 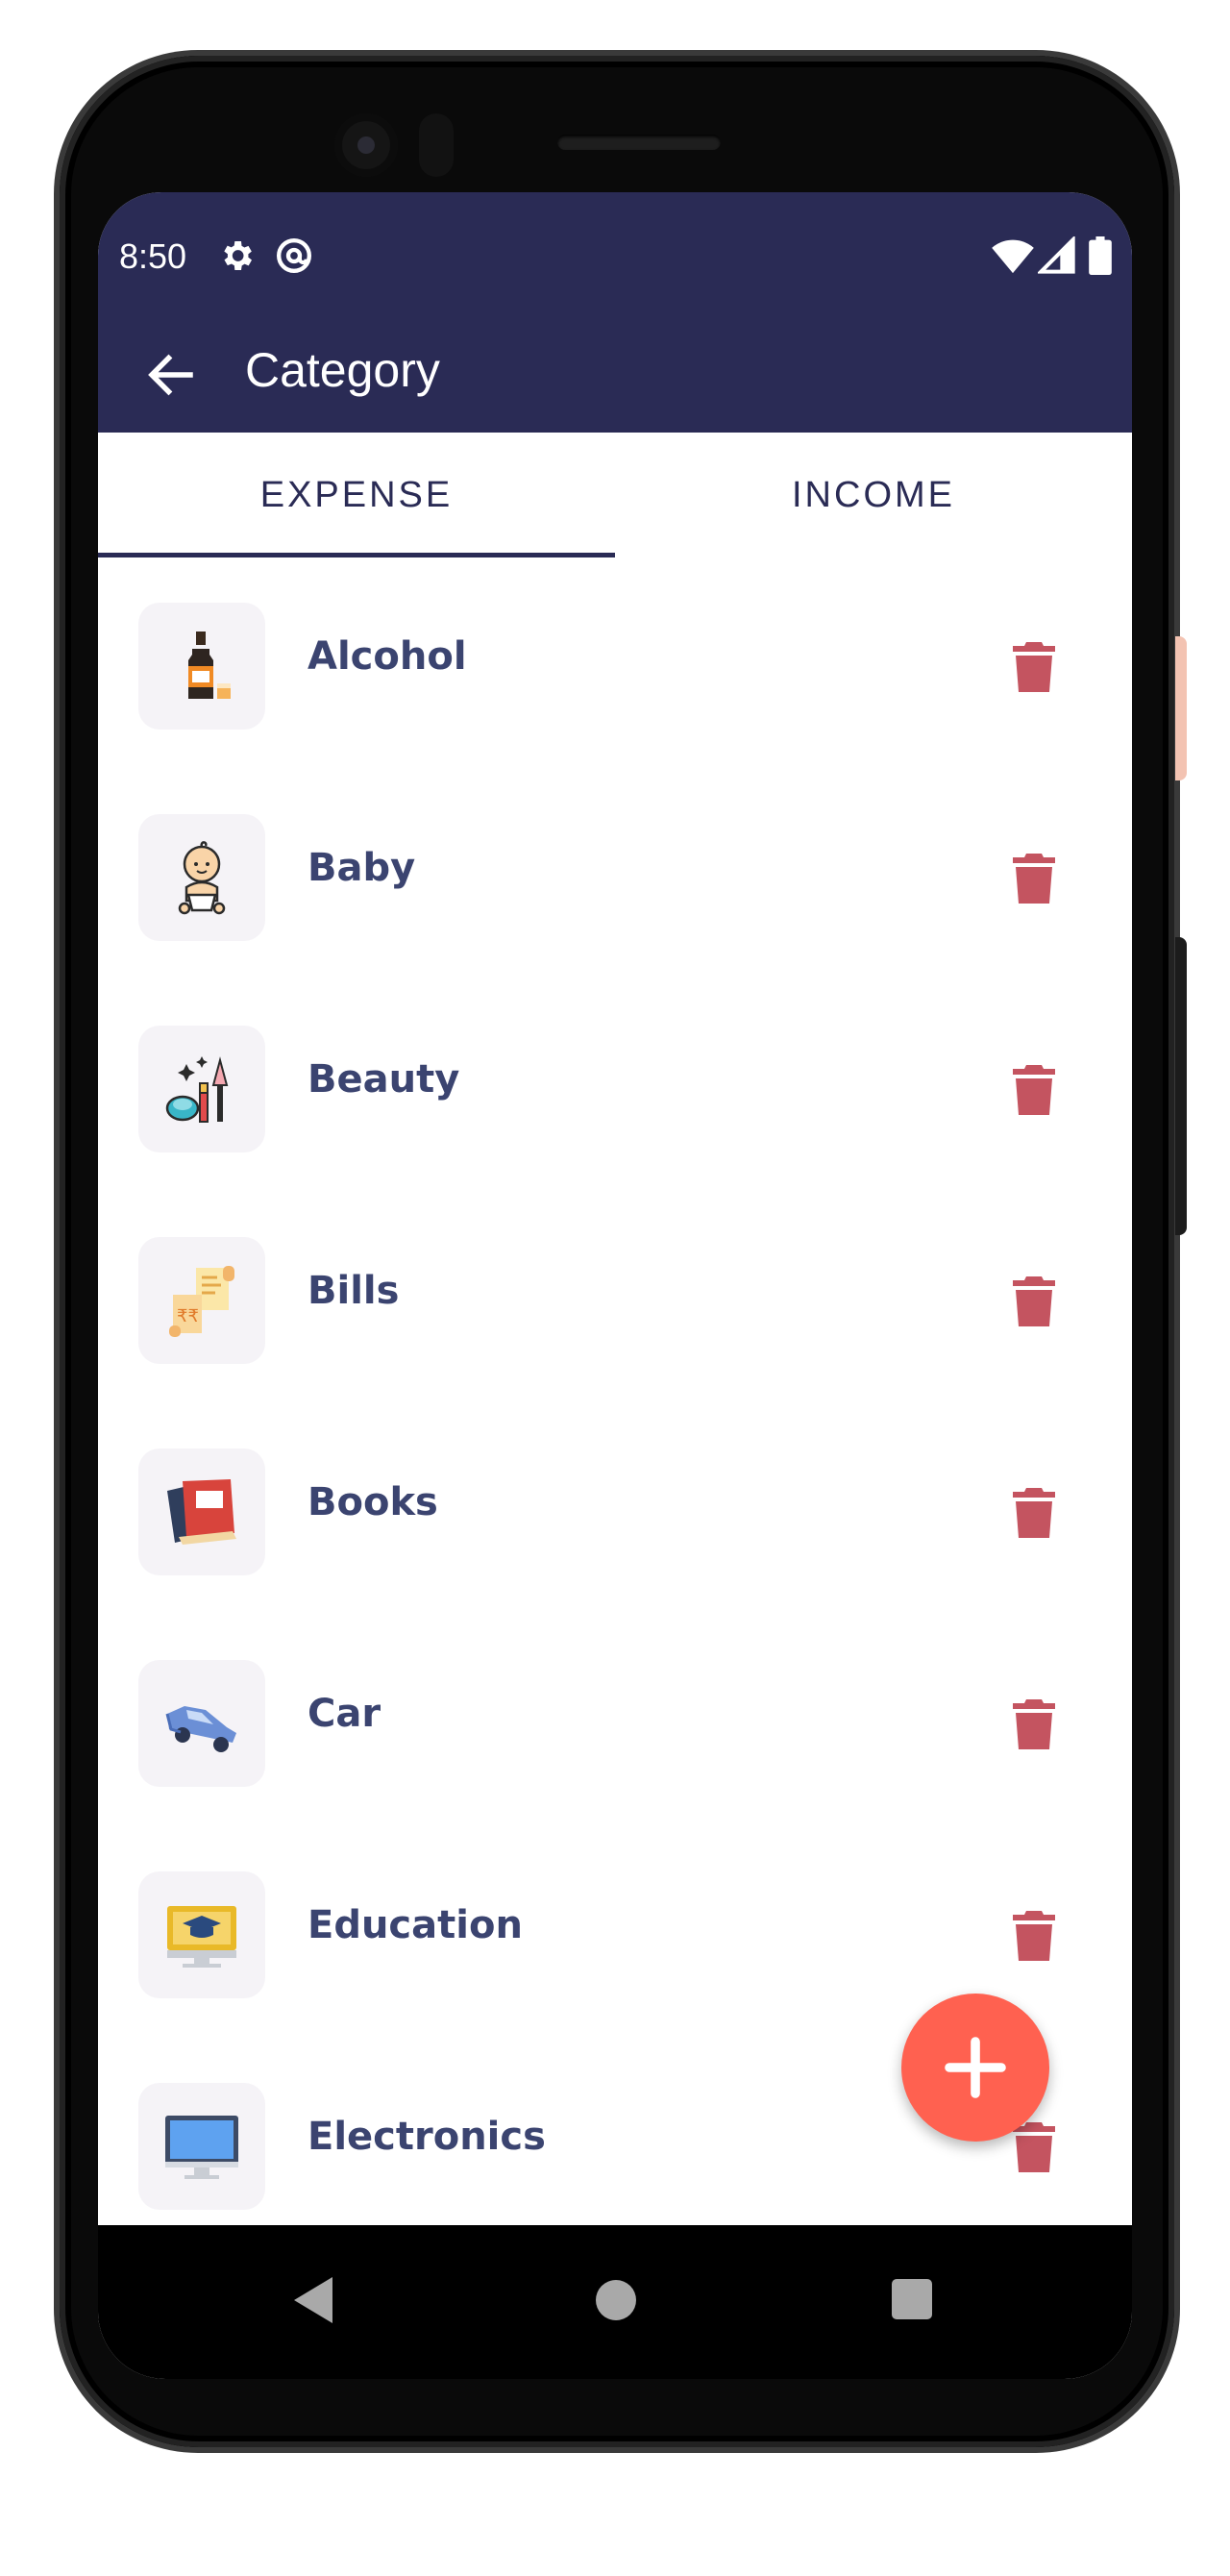 I want to click on monitor-icon, so click(x=202, y=2147).